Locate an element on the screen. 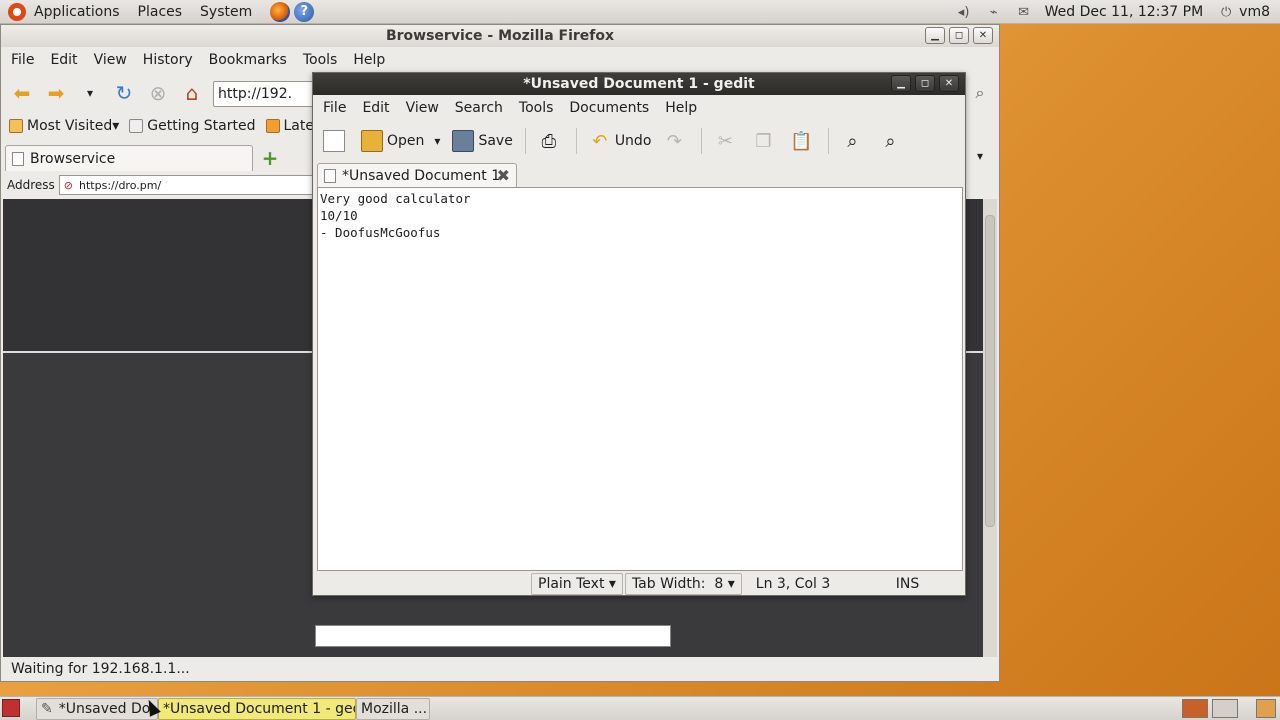 This screenshot has height=720, width=1280. find-replace-button: ⌕ is located at coordinates (892, 141).